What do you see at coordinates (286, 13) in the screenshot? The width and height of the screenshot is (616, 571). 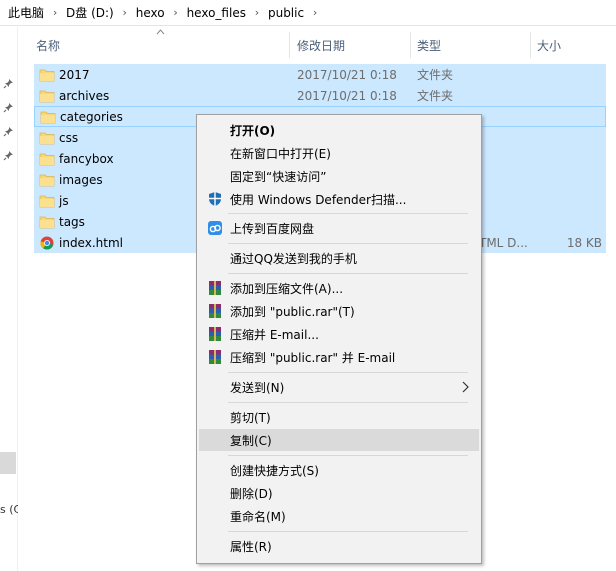 I see `breadcrumb-public: public` at bounding box center [286, 13].